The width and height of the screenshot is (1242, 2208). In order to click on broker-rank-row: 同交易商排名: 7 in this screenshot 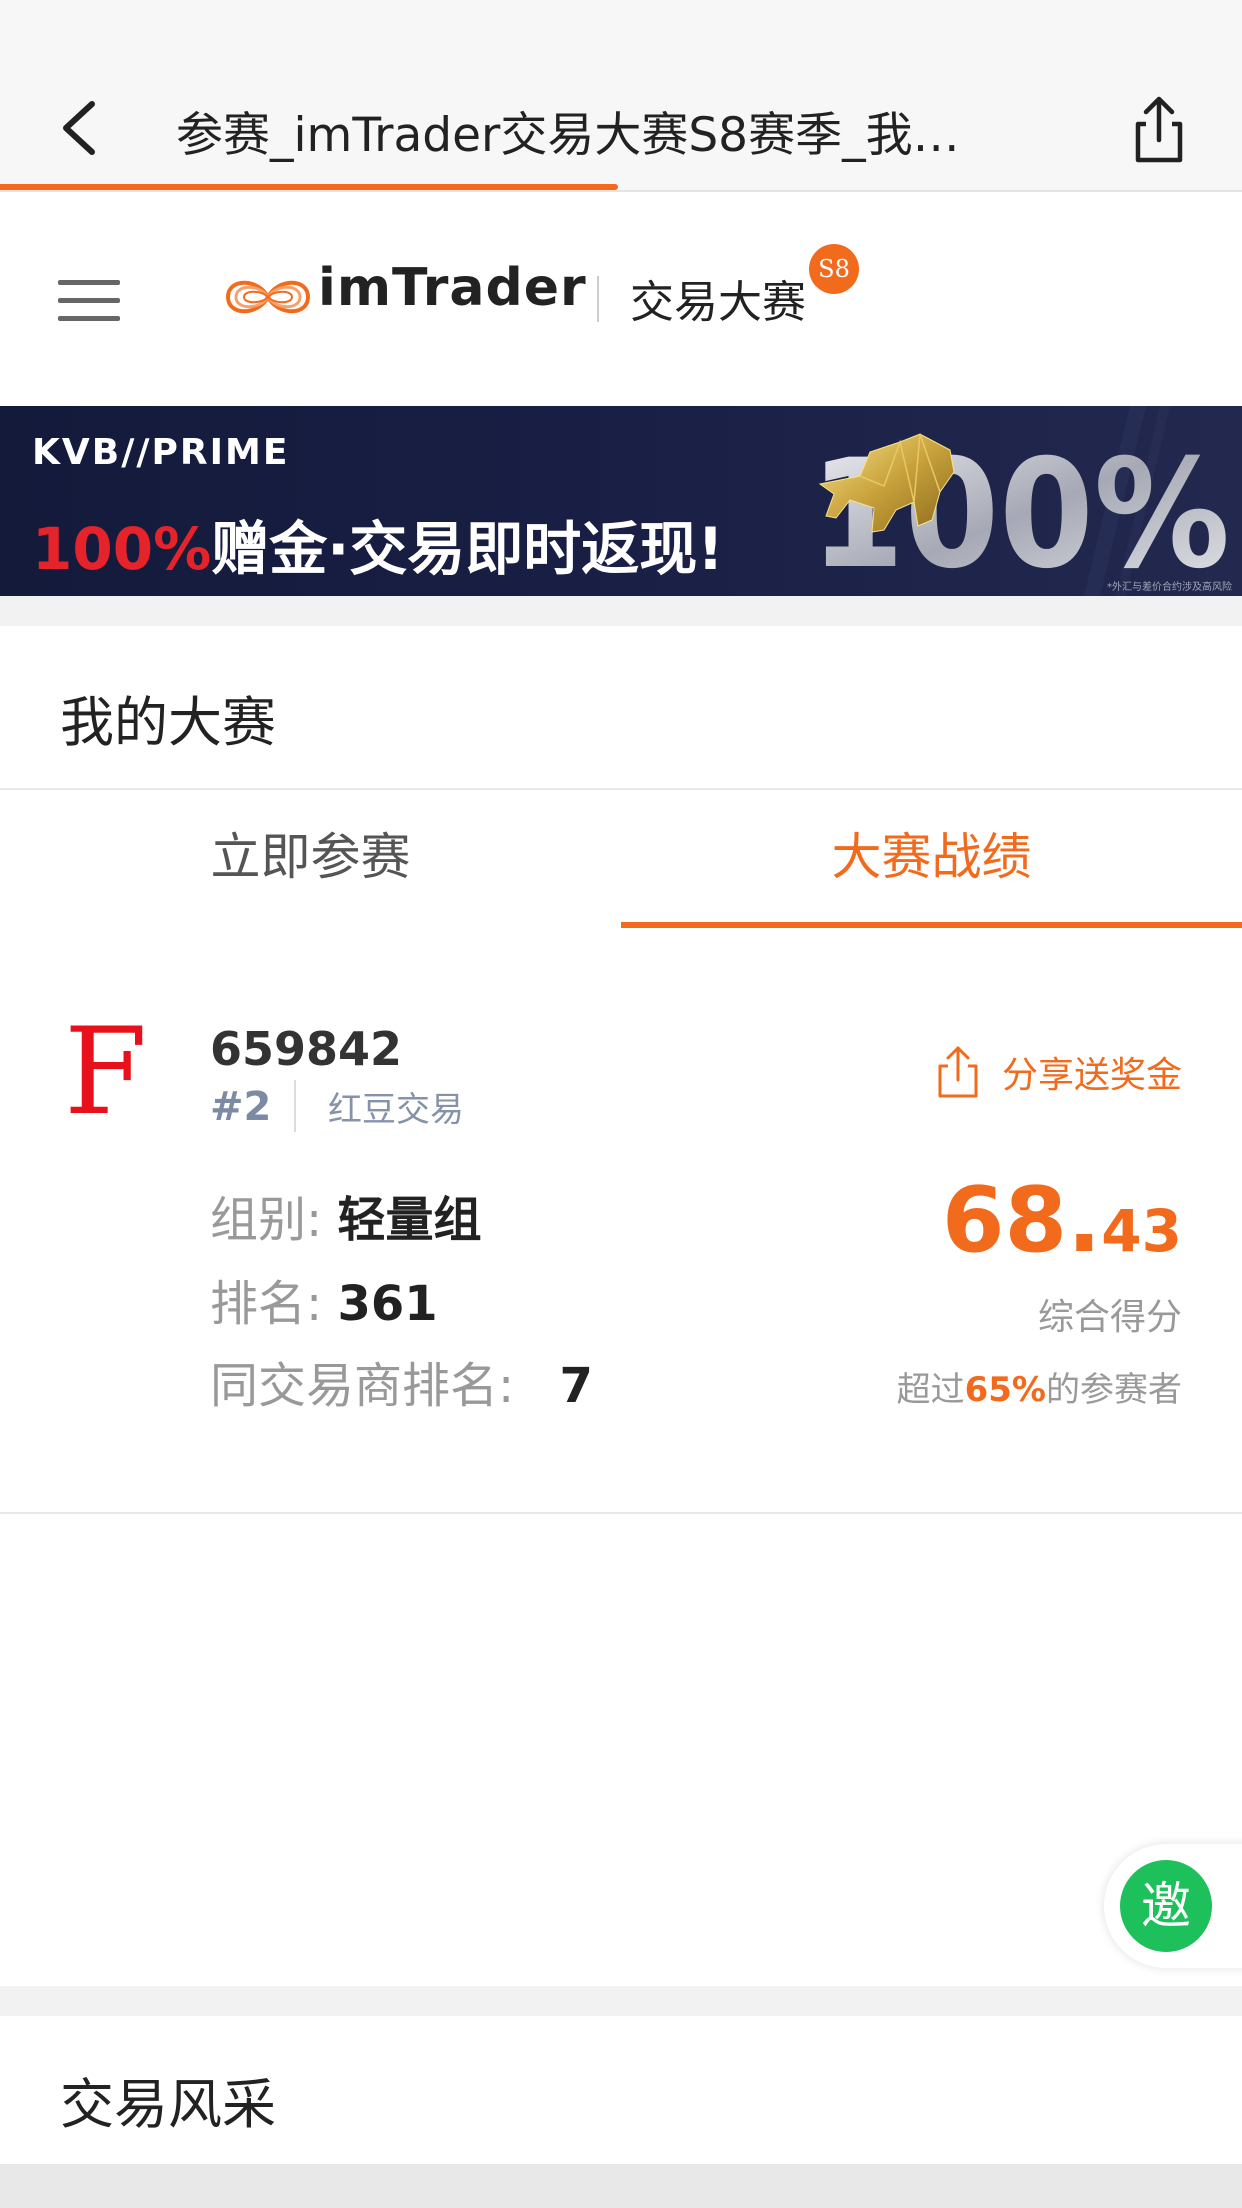, I will do `click(401, 1381)`.